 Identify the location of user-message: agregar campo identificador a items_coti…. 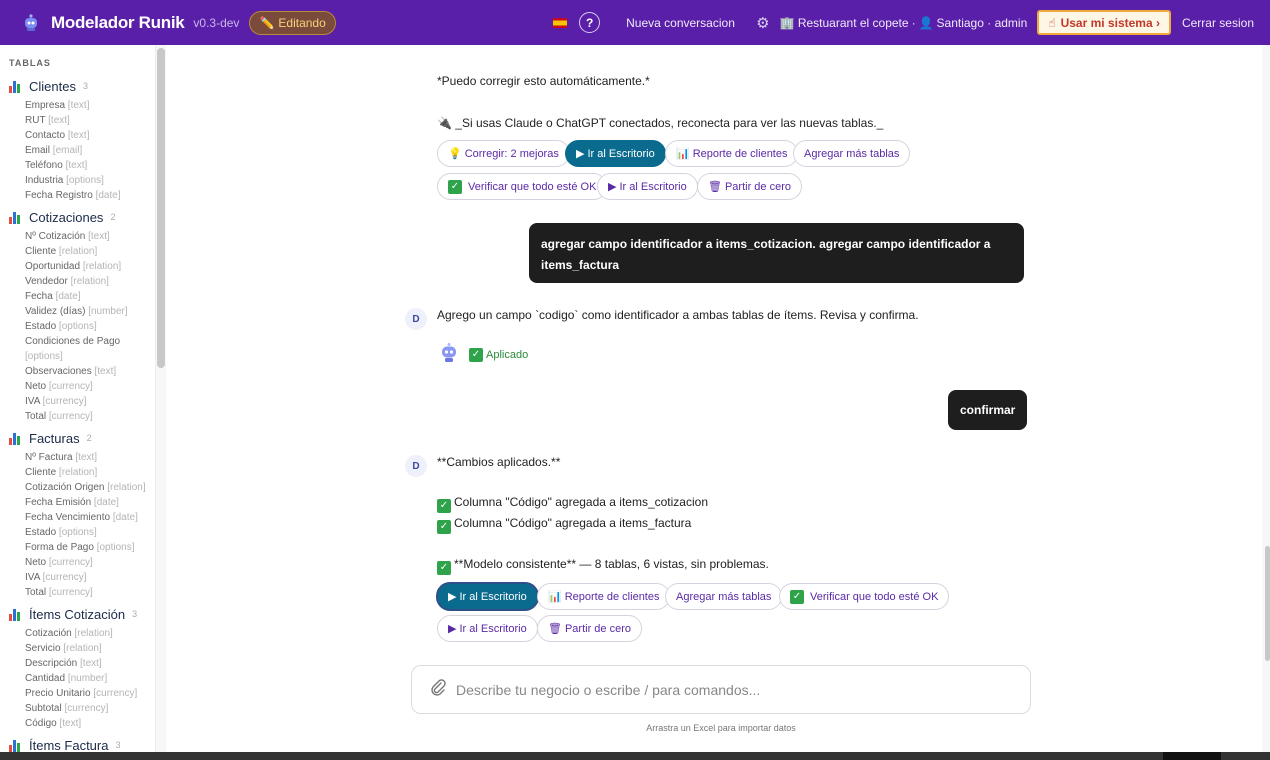
(776, 253).